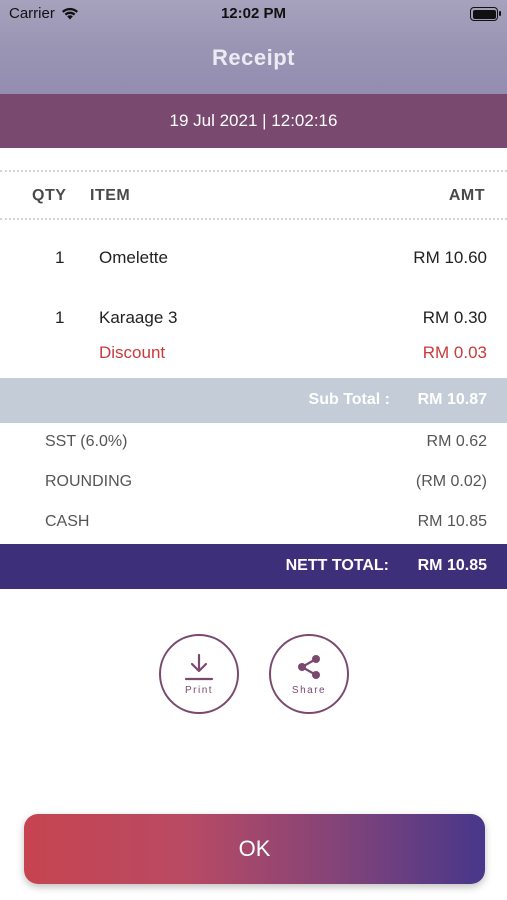 Image resolution: width=507 pixels, height=900 pixels. What do you see at coordinates (253, 121) in the screenshot?
I see `receipt-datetime: 19 Jul 2021 | 12:02:16` at bounding box center [253, 121].